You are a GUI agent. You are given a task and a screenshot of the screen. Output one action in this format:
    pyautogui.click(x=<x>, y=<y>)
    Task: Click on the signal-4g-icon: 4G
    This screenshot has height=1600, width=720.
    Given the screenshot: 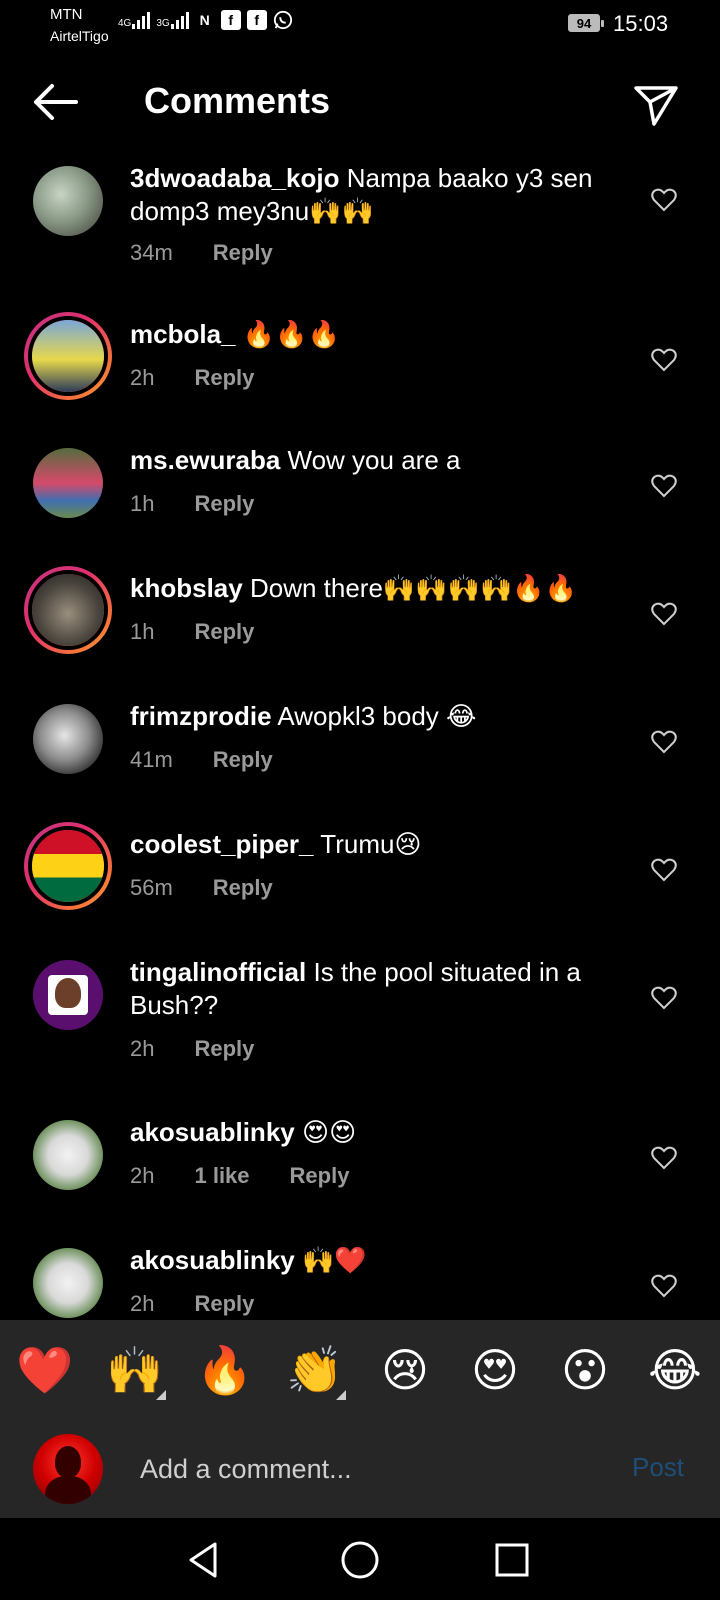 What is the action you would take?
    pyautogui.click(x=134, y=20)
    